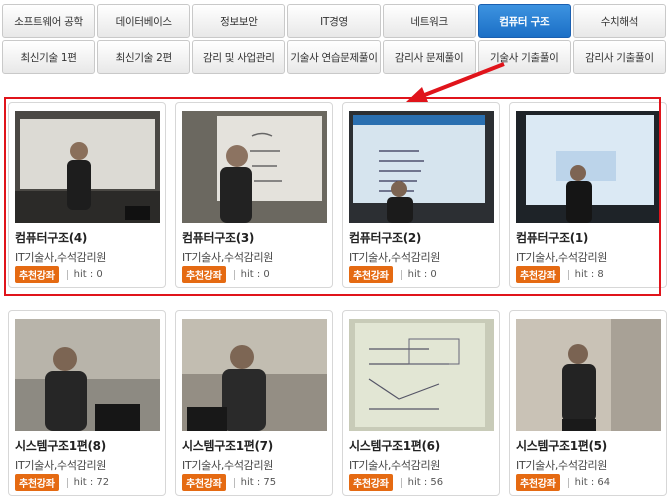 The width and height of the screenshot is (668, 501). I want to click on hit-count: hit : 56, so click(425, 482).